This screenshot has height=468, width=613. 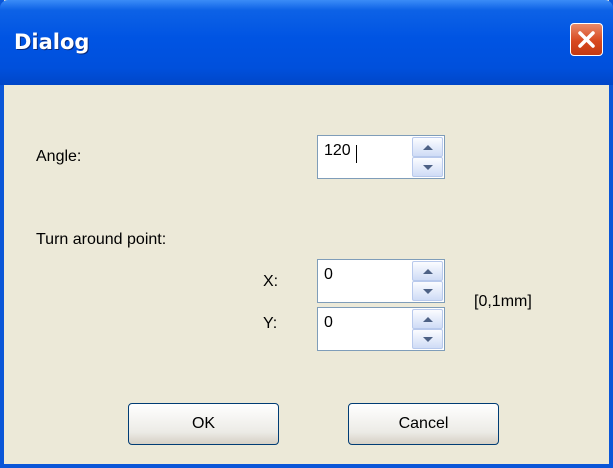 What do you see at coordinates (271, 281) in the screenshot?
I see `x-label: X:` at bounding box center [271, 281].